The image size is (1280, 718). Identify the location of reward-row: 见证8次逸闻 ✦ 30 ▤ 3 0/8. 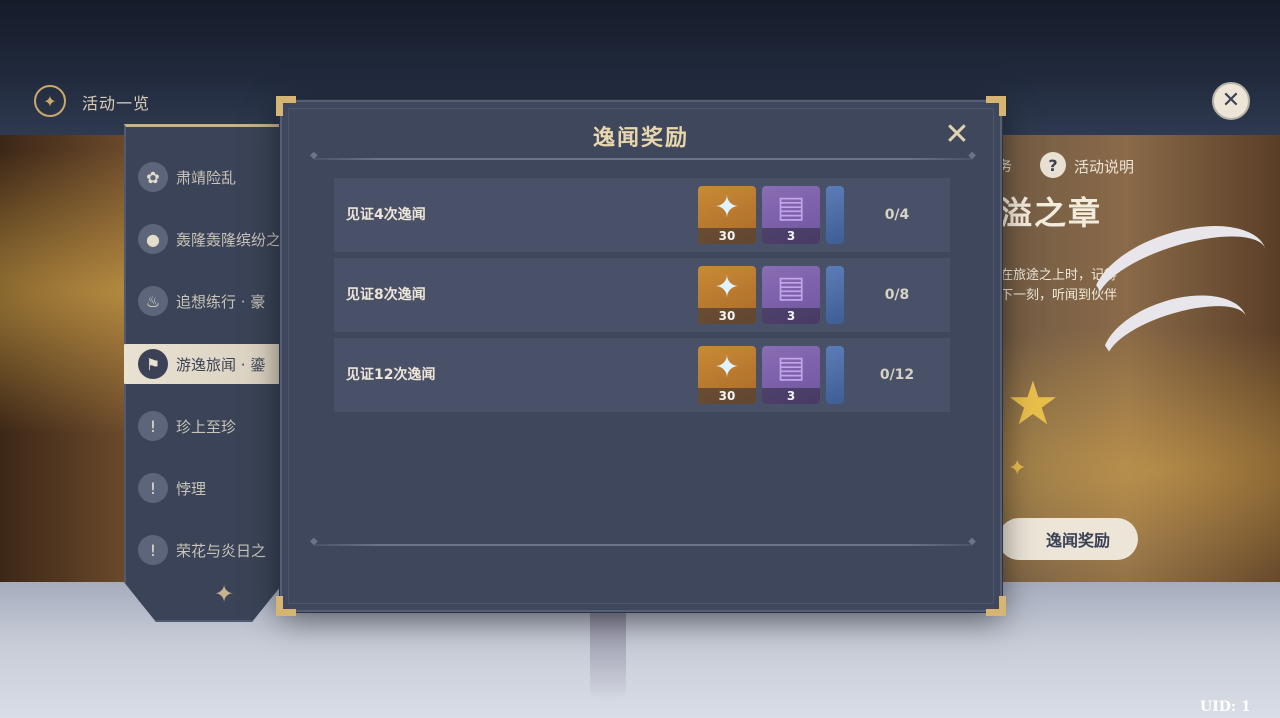
(642, 295).